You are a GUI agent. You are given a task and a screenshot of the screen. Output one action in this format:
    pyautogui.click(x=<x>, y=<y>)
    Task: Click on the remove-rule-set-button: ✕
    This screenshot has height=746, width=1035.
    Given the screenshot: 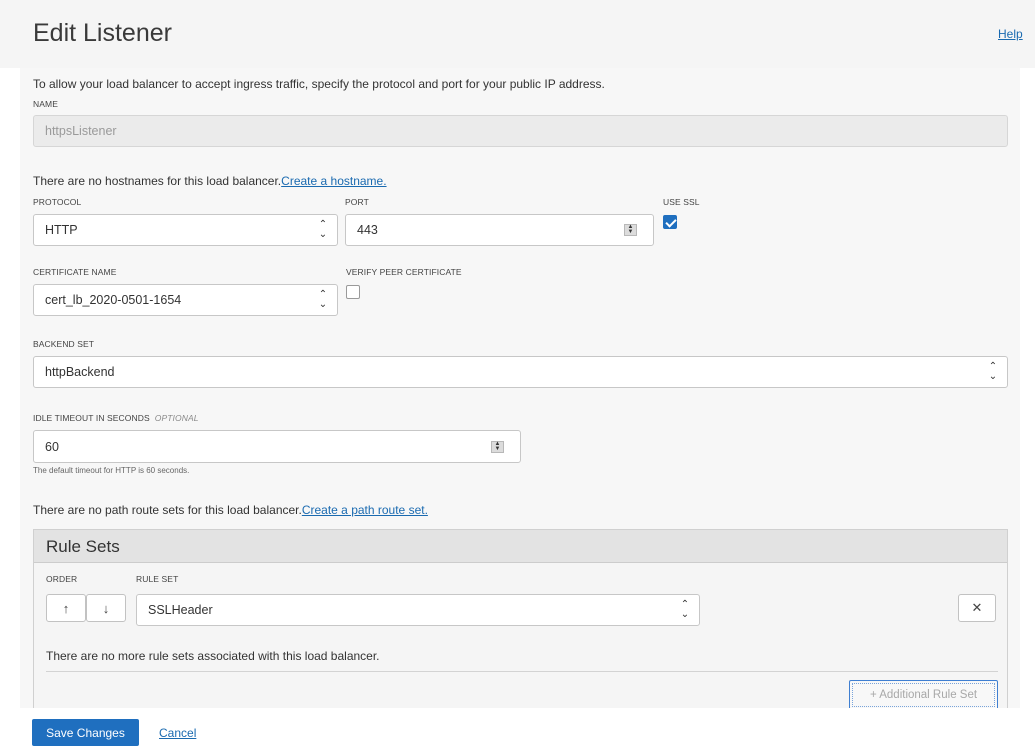 What is the action you would take?
    pyautogui.click(x=977, y=608)
    